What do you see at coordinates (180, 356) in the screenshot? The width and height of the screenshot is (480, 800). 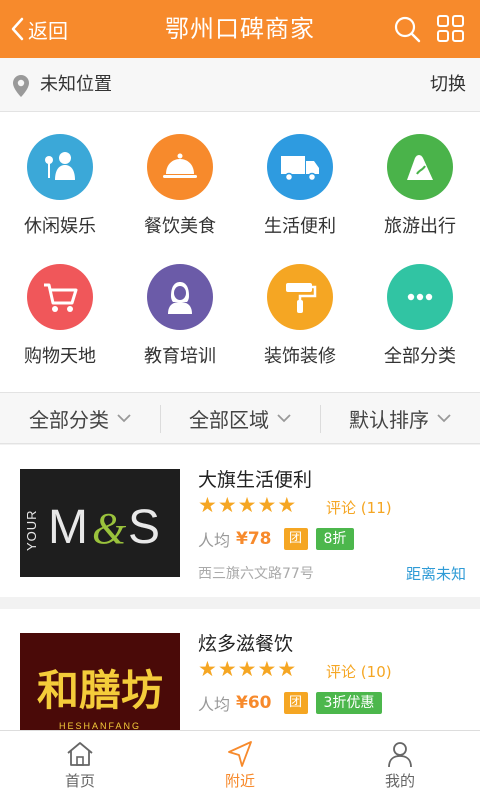 I see `category-label: 教育培训` at bounding box center [180, 356].